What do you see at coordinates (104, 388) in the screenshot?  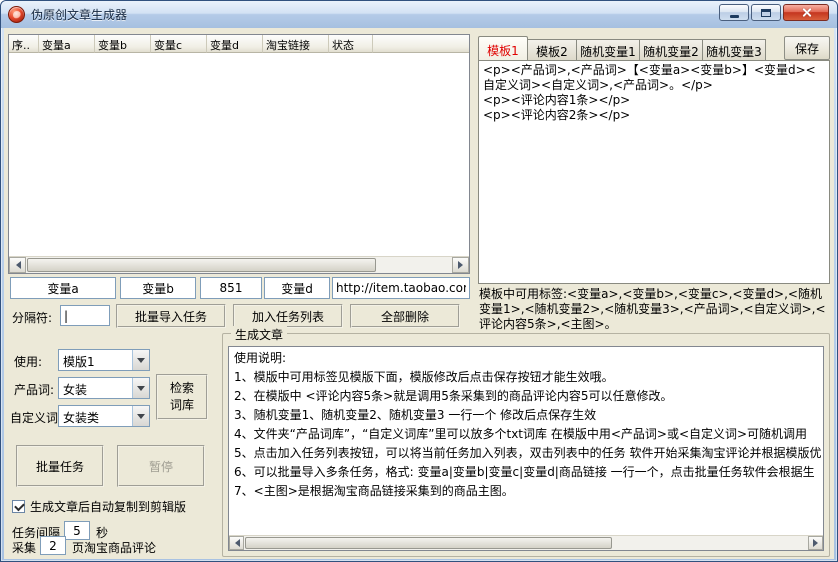 I see `product-word-select: 女装` at bounding box center [104, 388].